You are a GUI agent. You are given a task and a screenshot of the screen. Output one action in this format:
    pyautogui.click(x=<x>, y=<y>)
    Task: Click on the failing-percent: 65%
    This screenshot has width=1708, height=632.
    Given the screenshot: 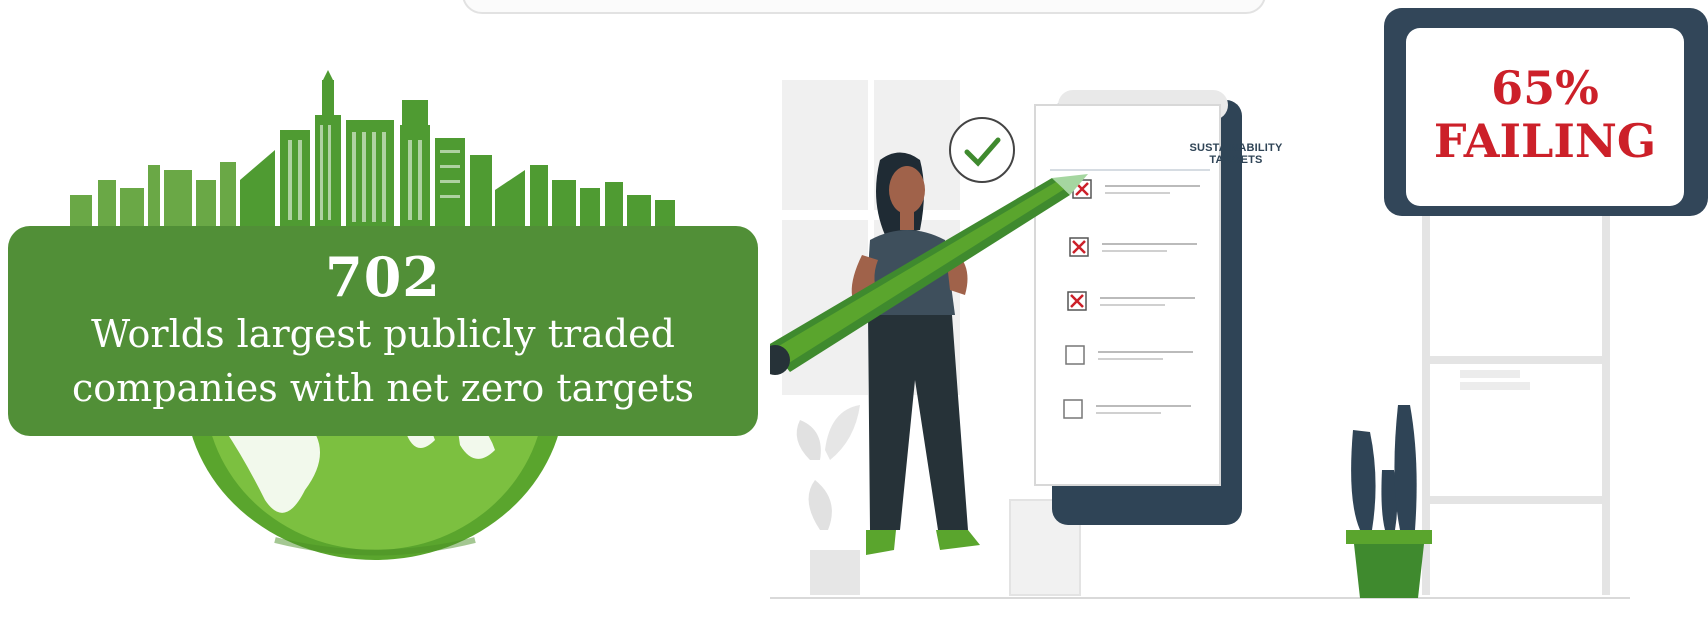 What is the action you would take?
    pyautogui.click(x=1545, y=88)
    